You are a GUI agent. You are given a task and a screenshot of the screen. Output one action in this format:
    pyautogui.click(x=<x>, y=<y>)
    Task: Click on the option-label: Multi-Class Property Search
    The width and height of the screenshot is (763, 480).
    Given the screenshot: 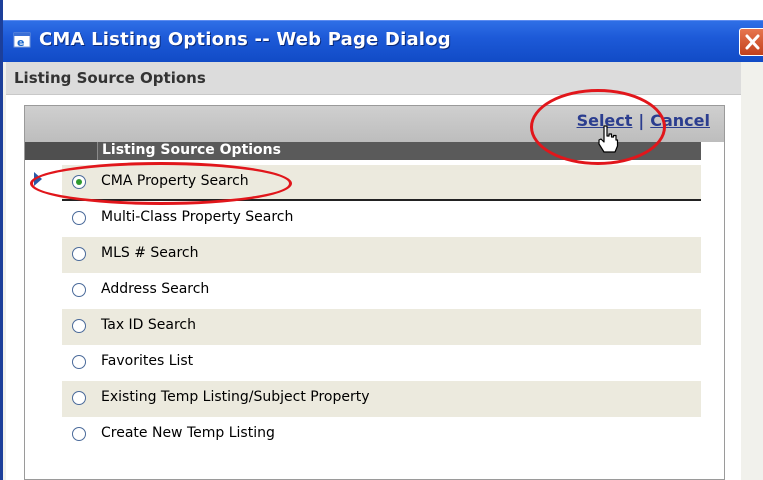 What is the action you would take?
    pyautogui.click(x=197, y=217)
    